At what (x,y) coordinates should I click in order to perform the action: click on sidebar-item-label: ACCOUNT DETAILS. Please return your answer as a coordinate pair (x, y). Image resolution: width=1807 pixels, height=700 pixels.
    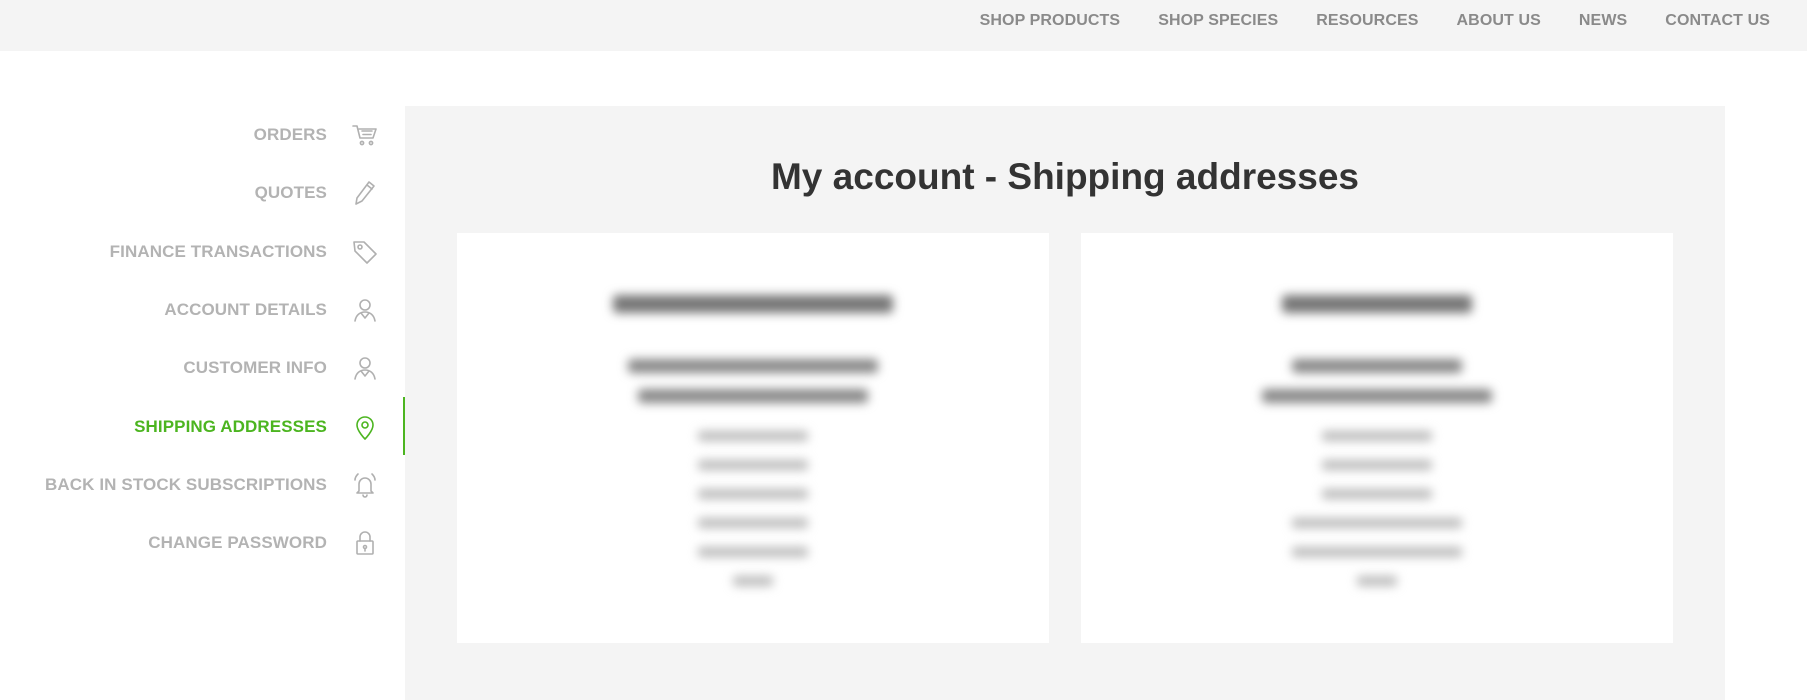
    Looking at the image, I should click on (245, 310).